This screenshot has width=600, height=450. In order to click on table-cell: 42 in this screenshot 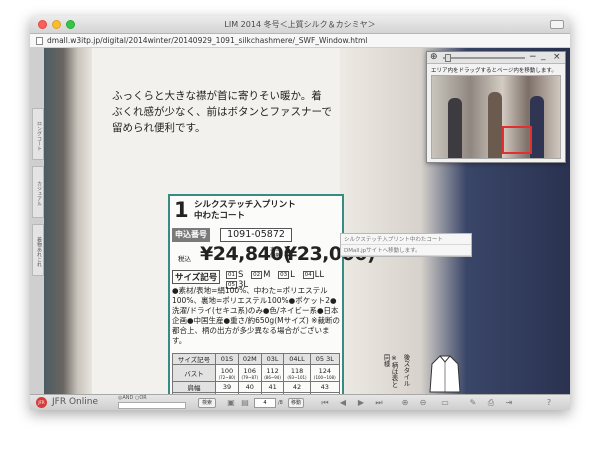, I will do `click(297, 387)`.